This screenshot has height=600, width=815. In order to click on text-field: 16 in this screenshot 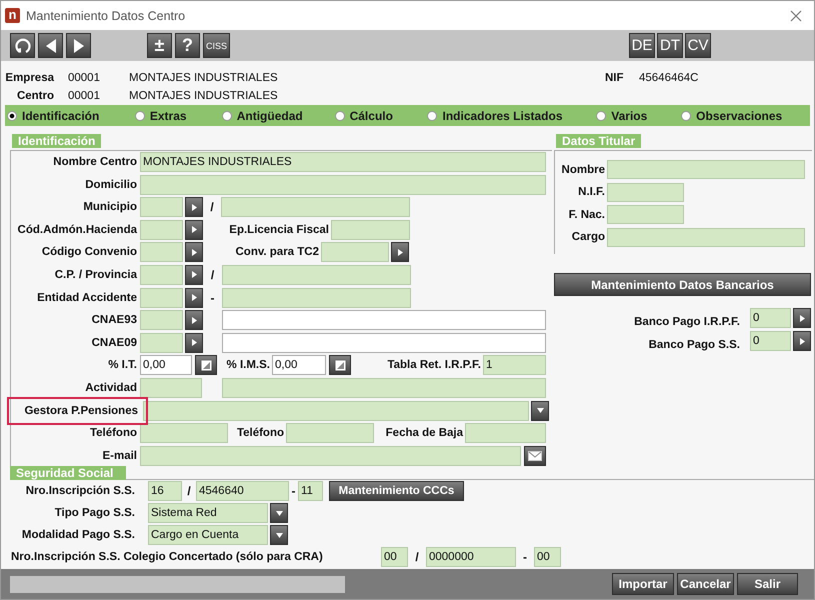, I will do `click(165, 491)`.